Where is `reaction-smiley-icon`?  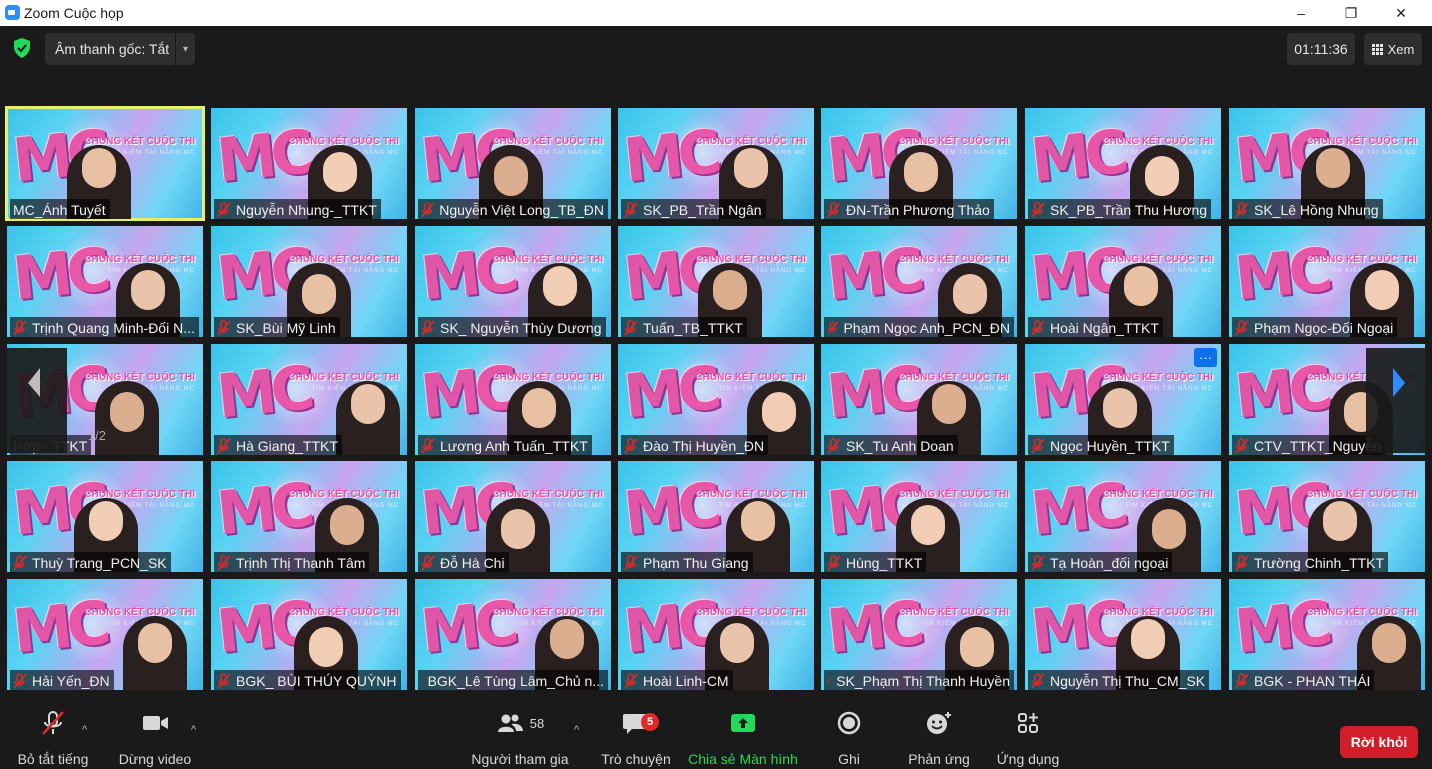 reaction-smiley-icon is located at coordinates (939, 723).